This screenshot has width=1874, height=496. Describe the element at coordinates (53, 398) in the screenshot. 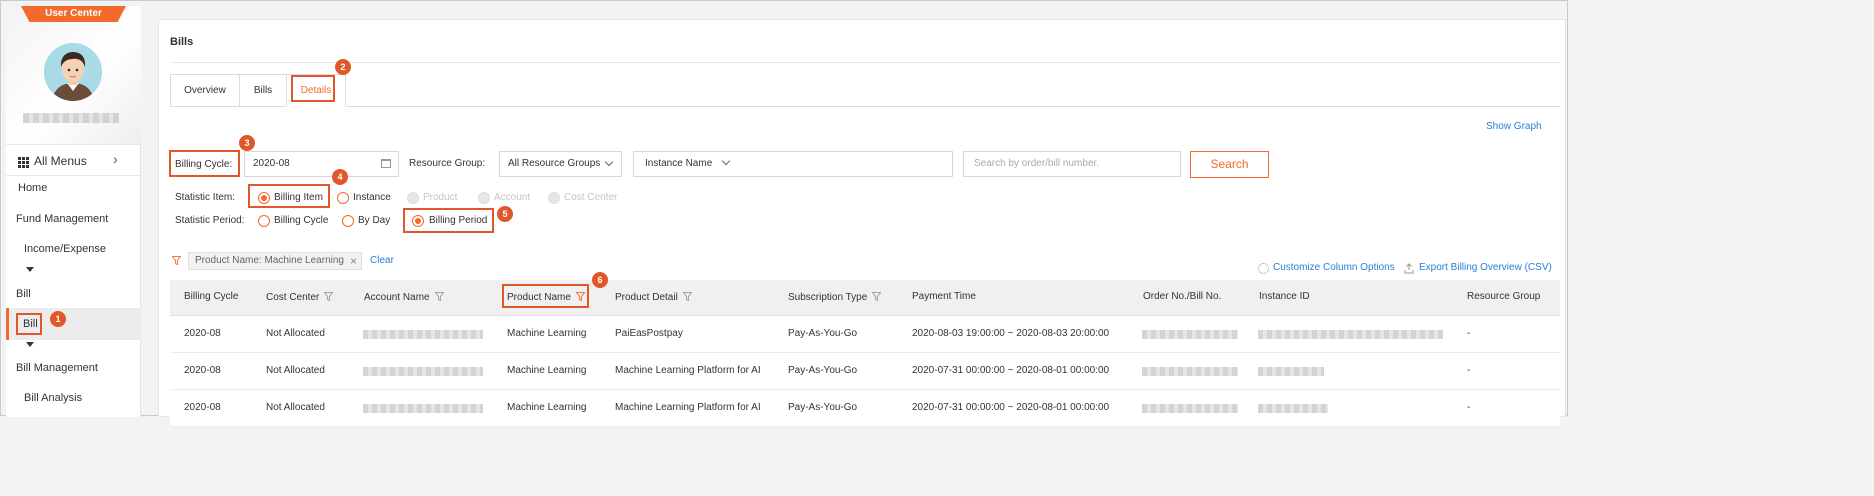

I see `sidebar-item-bill-analysis: Bill Analysis` at that location.